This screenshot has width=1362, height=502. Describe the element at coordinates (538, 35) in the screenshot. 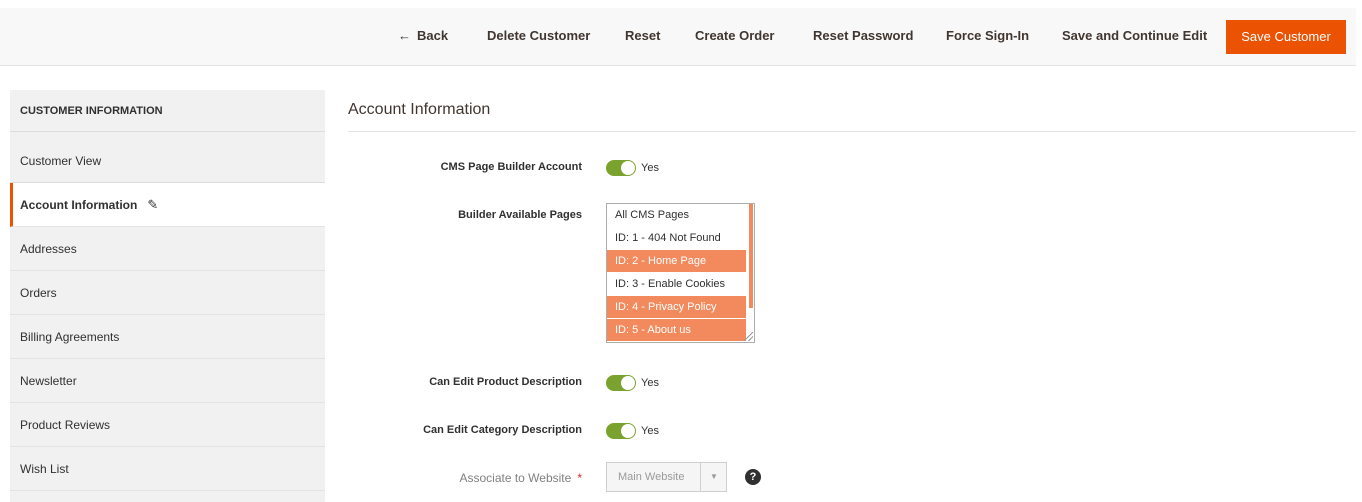

I see `delete-customer-button: Delete Customer` at that location.